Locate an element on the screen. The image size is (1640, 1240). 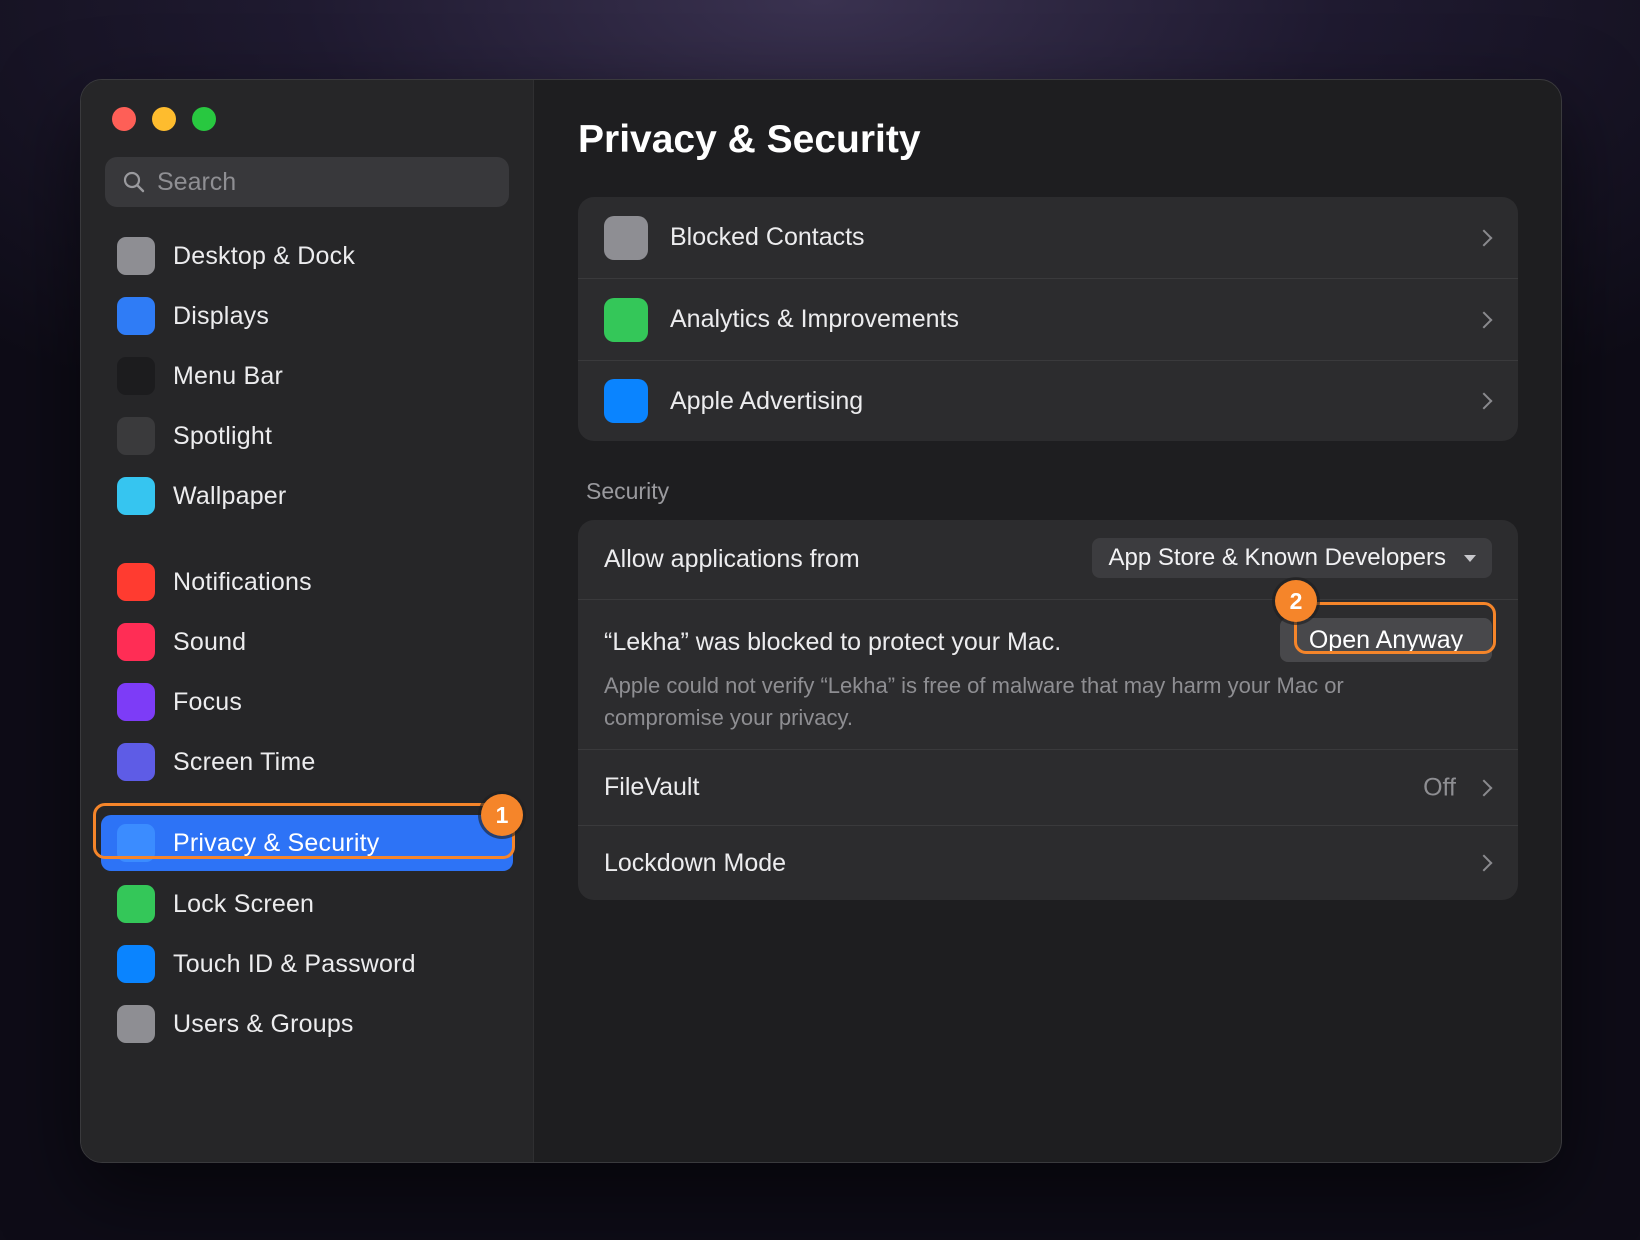
sidebar-item-notifications: Notifications is located at coordinates (307, 582).